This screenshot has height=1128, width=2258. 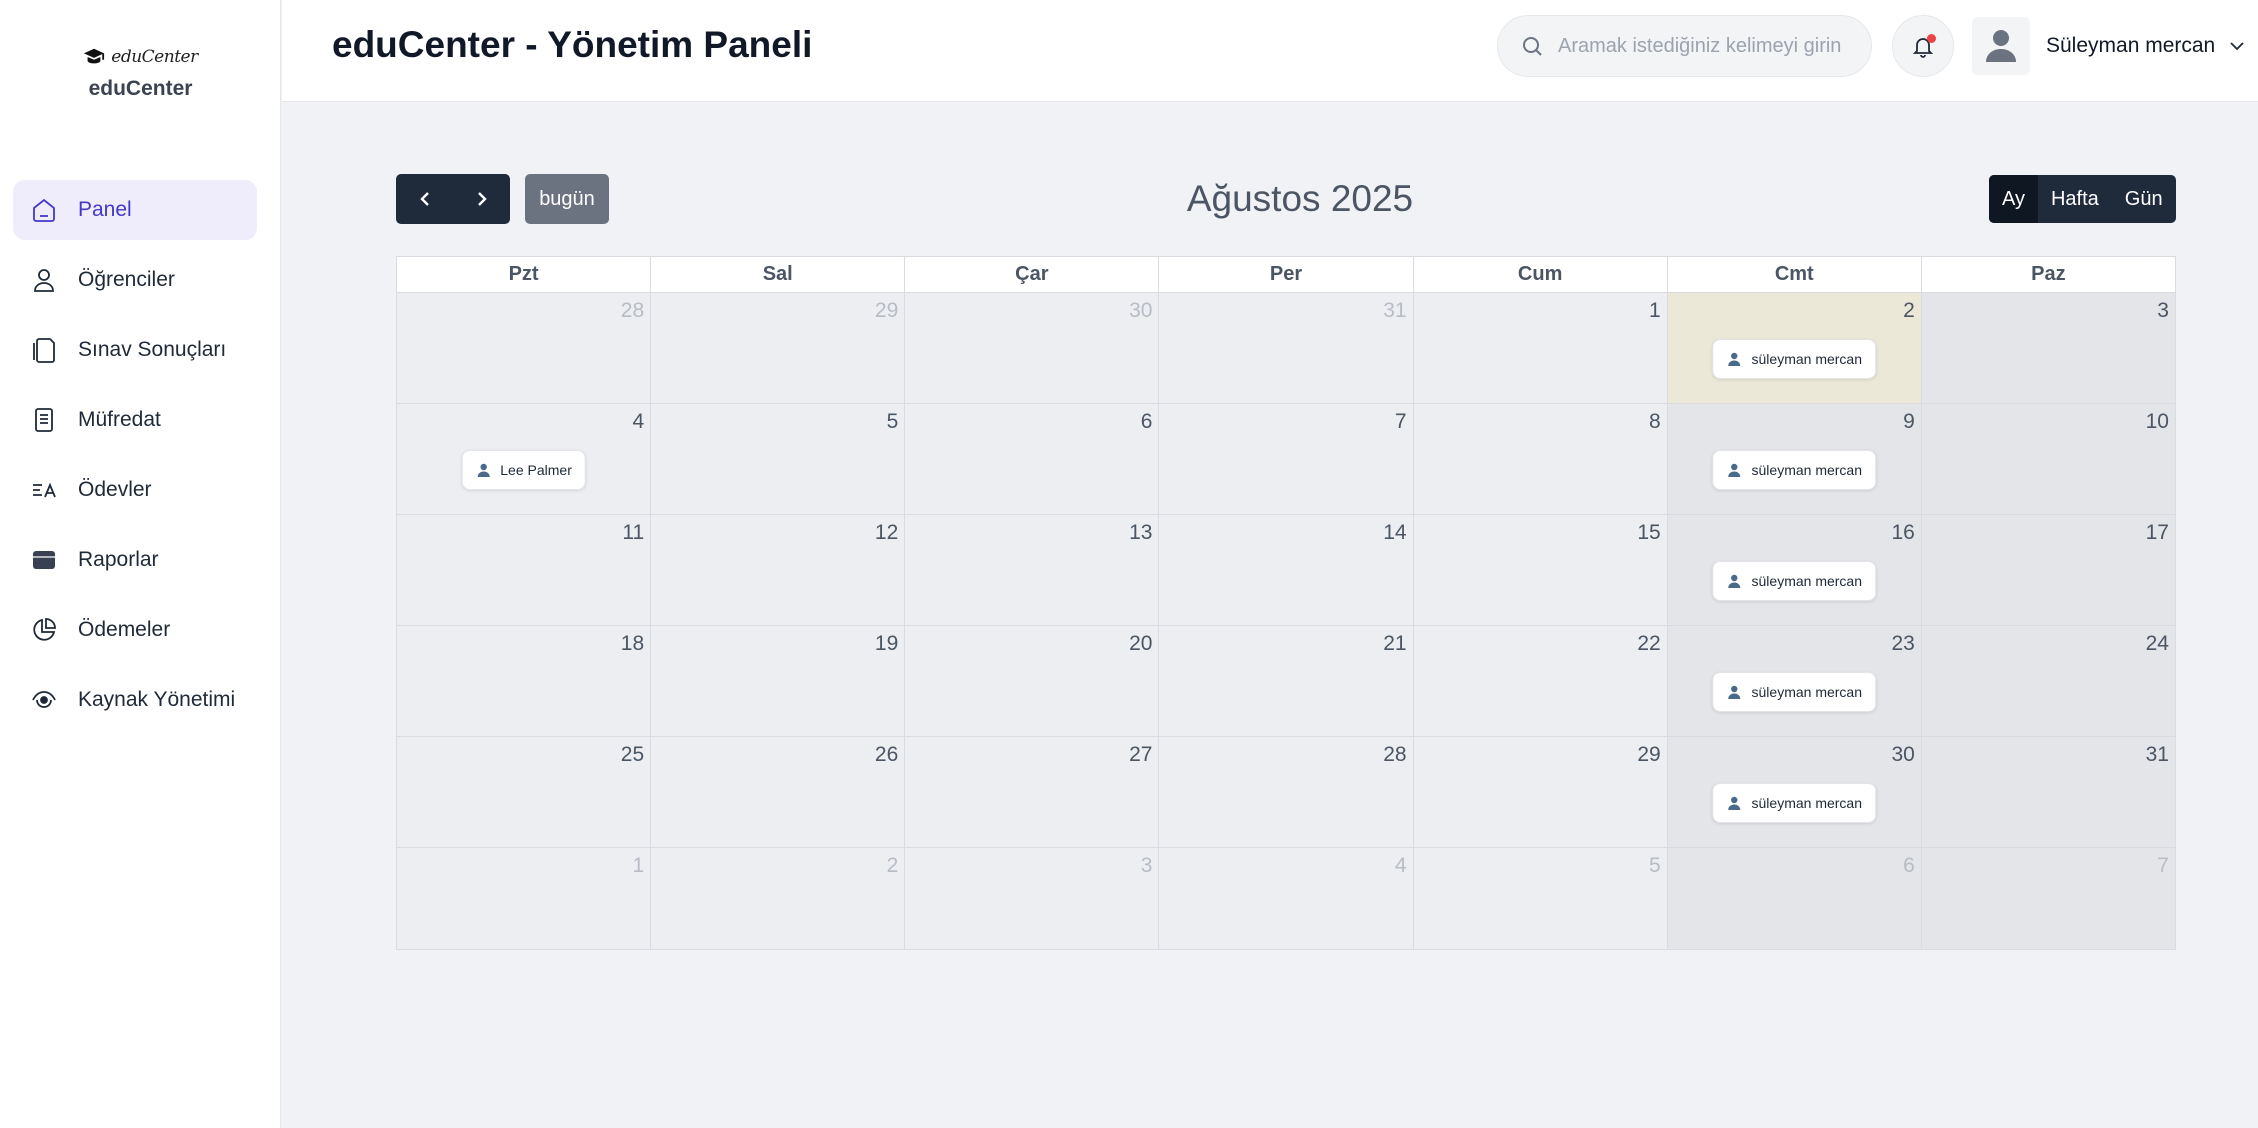 What do you see at coordinates (1140, 755) in the screenshot?
I see `day-number: 27` at bounding box center [1140, 755].